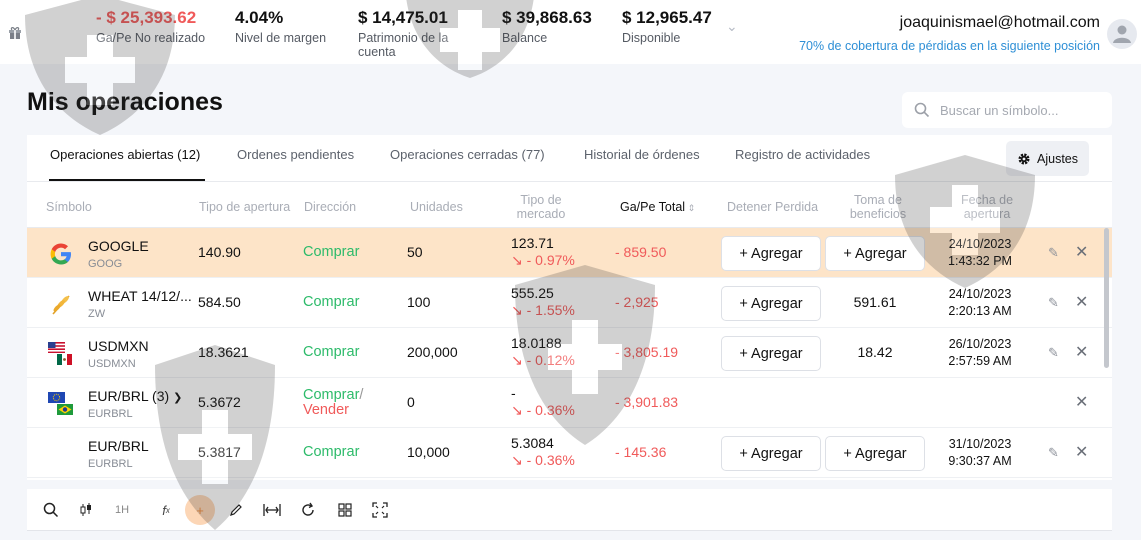  What do you see at coordinates (541, 207) in the screenshot?
I see `col-market-type: Tipo de mercado` at bounding box center [541, 207].